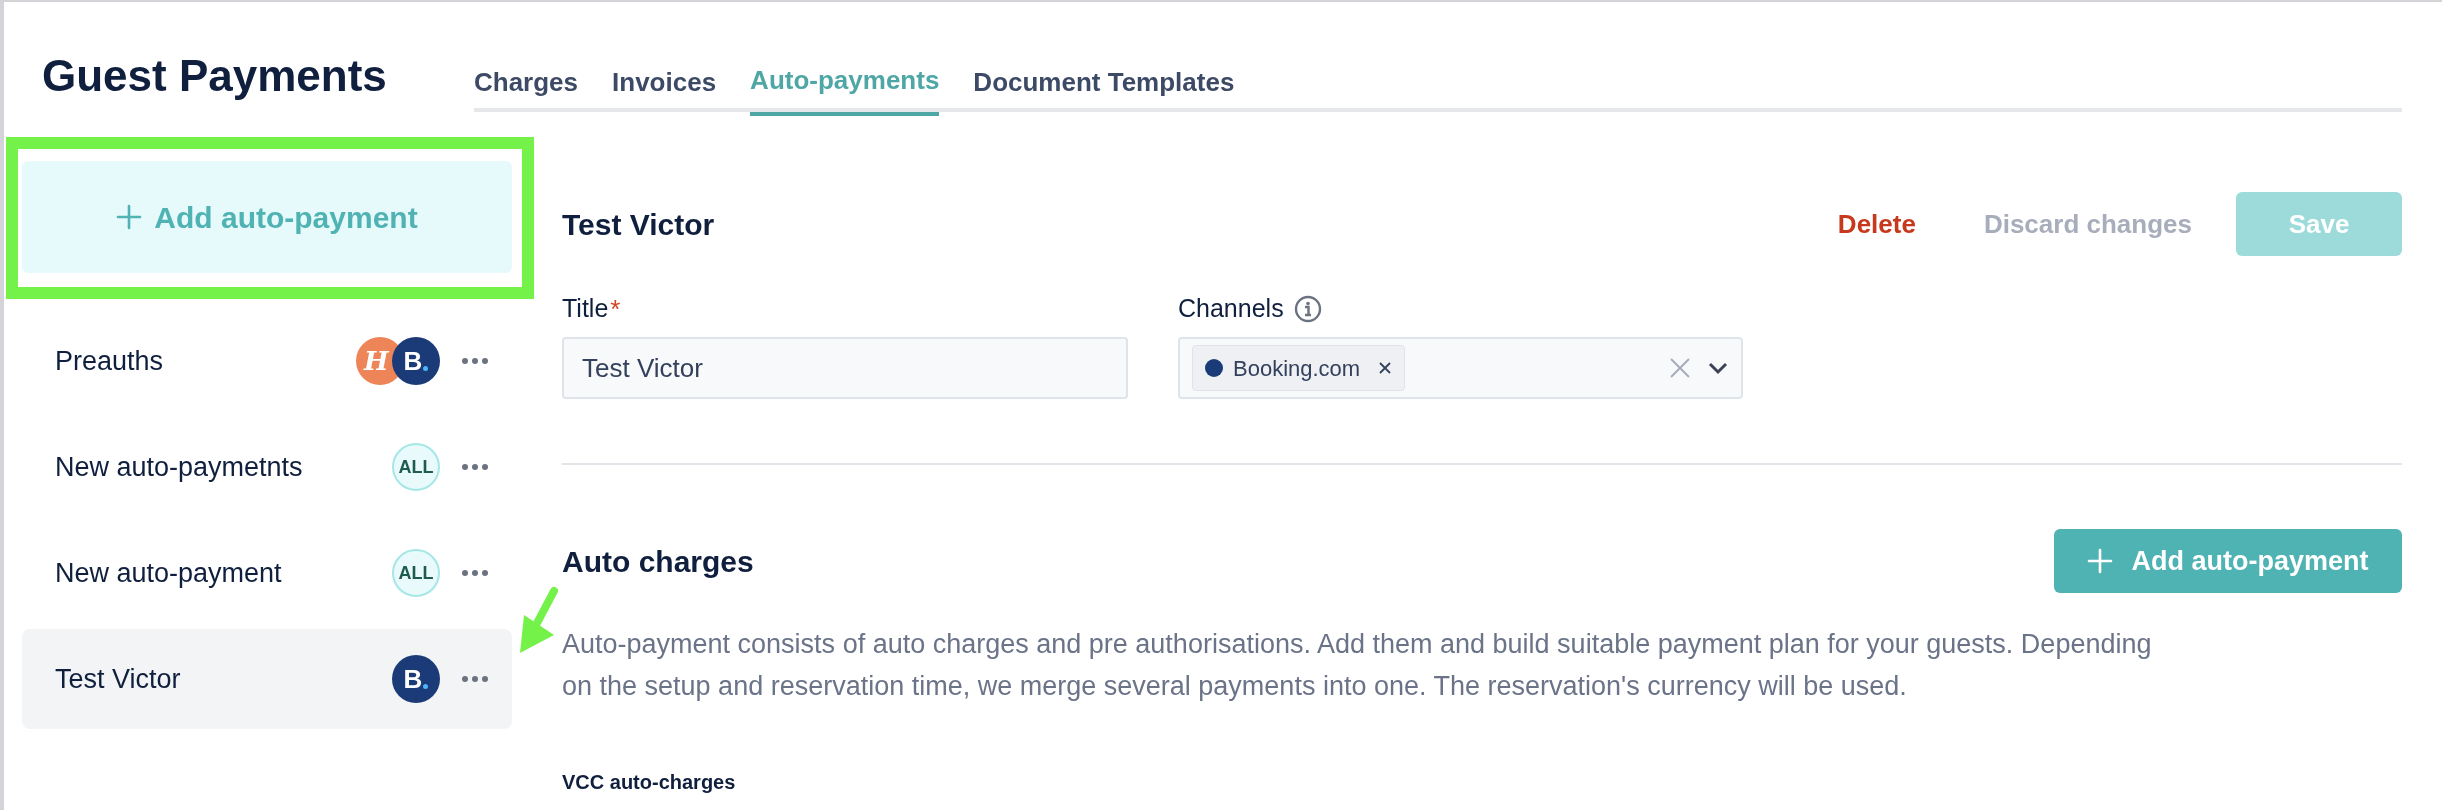 This screenshot has width=2442, height=810. I want to click on pointer-arrow, so click(538, 621).